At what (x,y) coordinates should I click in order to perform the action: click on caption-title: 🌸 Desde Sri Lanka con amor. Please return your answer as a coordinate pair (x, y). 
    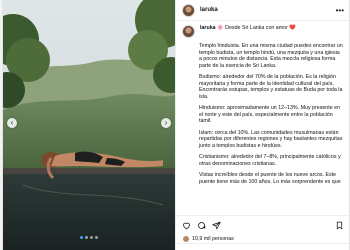
    Looking at the image, I should click on (252, 28).